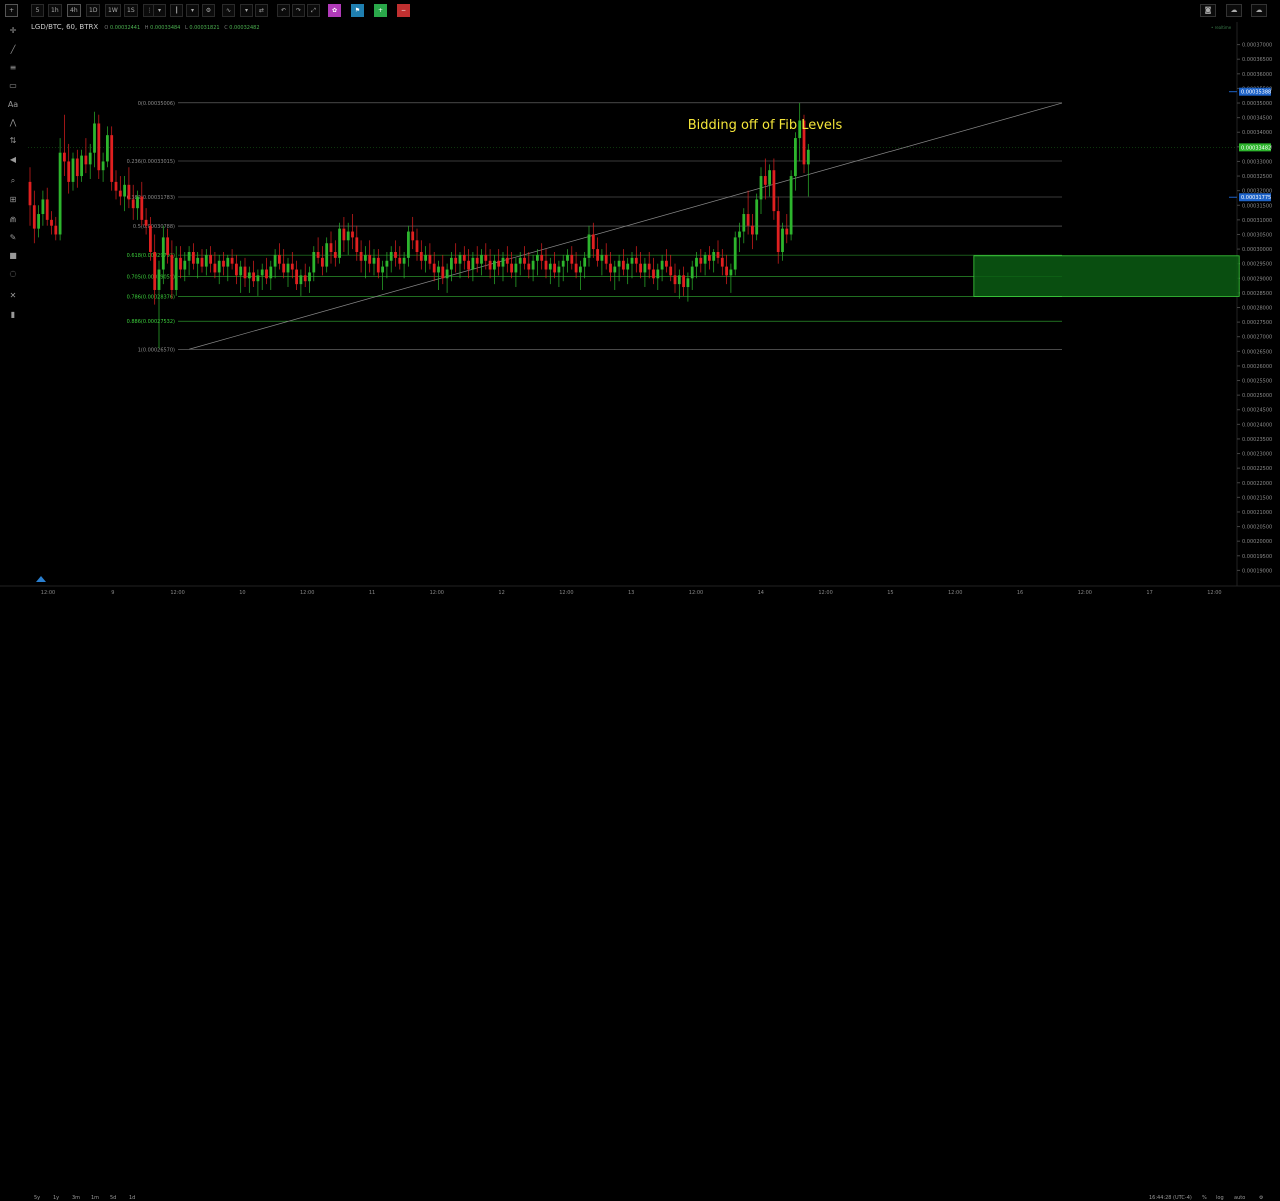 The height and width of the screenshot is (1201, 1280). I want to click on percent-scale-button: %, so click(1204, 1198).